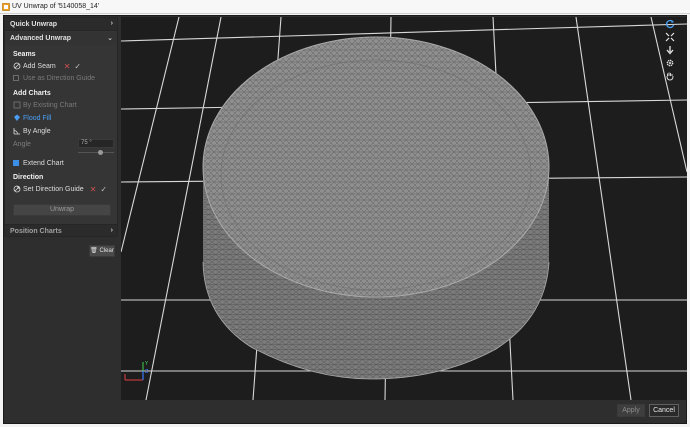 The height and width of the screenshot is (427, 690). Describe the element at coordinates (16, 131) in the screenshot. I see `angle-icon` at that location.